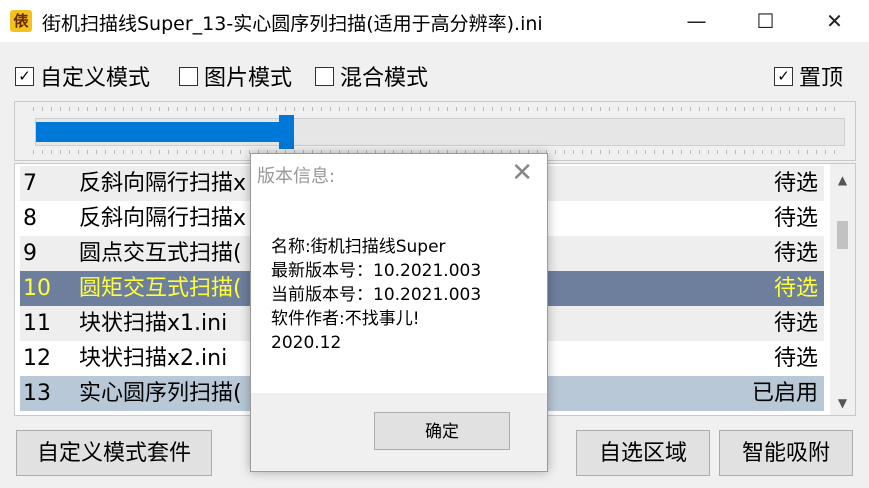 The height and width of the screenshot is (488, 869). What do you see at coordinates (188, 76) in the screenshot?
I see `image-mode-check-icon` at bounding box center [188, 76].